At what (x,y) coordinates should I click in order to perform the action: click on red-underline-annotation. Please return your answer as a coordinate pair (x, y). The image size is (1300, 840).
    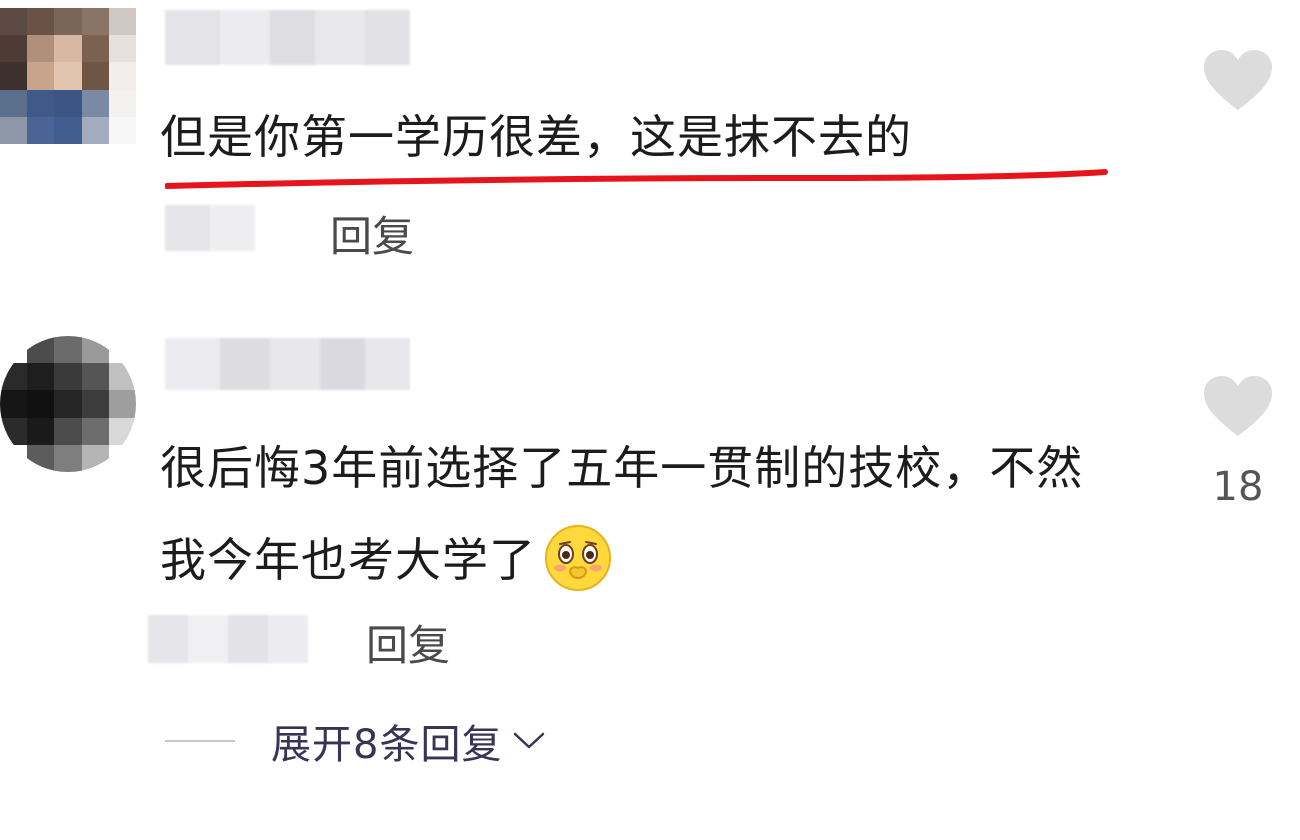
    Looking at the image, I should click on (636, 179).